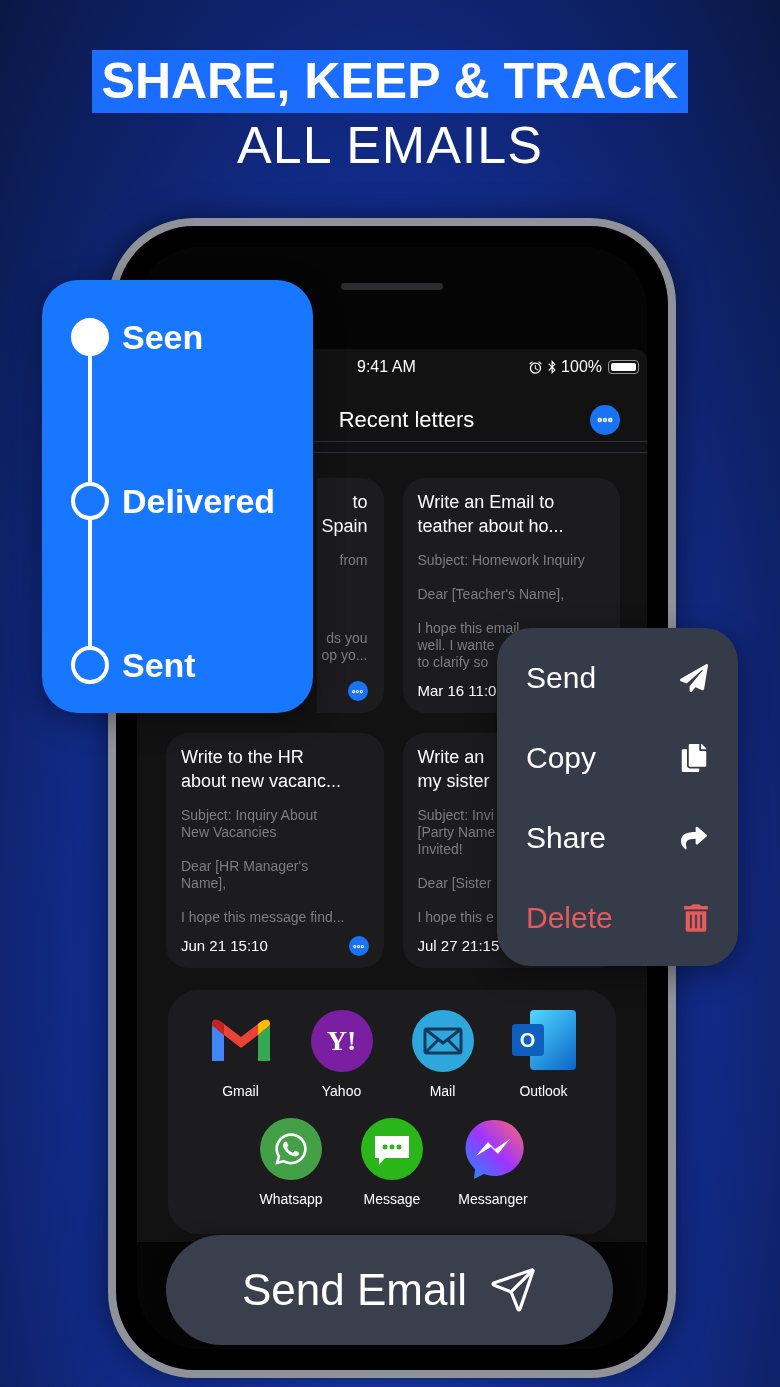 The height and width of the screenshot is (1387, 780). I want to click on letter-preview-text: Subject: Inquiry About New Vacancies, so click(249, 824).